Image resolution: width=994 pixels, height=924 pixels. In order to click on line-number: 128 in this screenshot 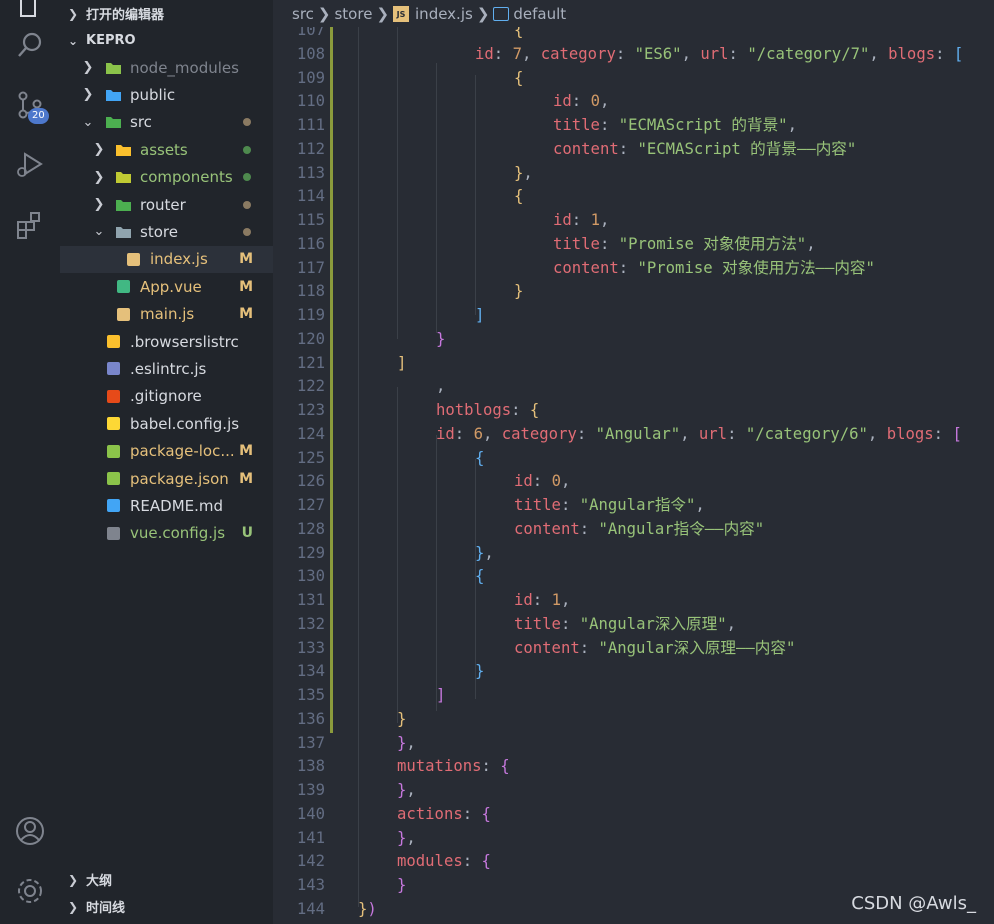, I will do `click(310, 528)`.